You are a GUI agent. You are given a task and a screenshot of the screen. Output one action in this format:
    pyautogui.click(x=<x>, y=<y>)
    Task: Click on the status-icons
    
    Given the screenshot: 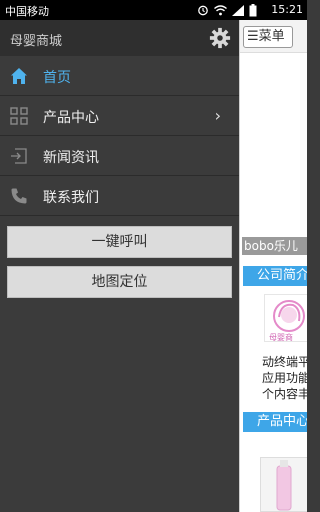 What is the action you would take?
    pyautogui.click(x=227, y=10)
    